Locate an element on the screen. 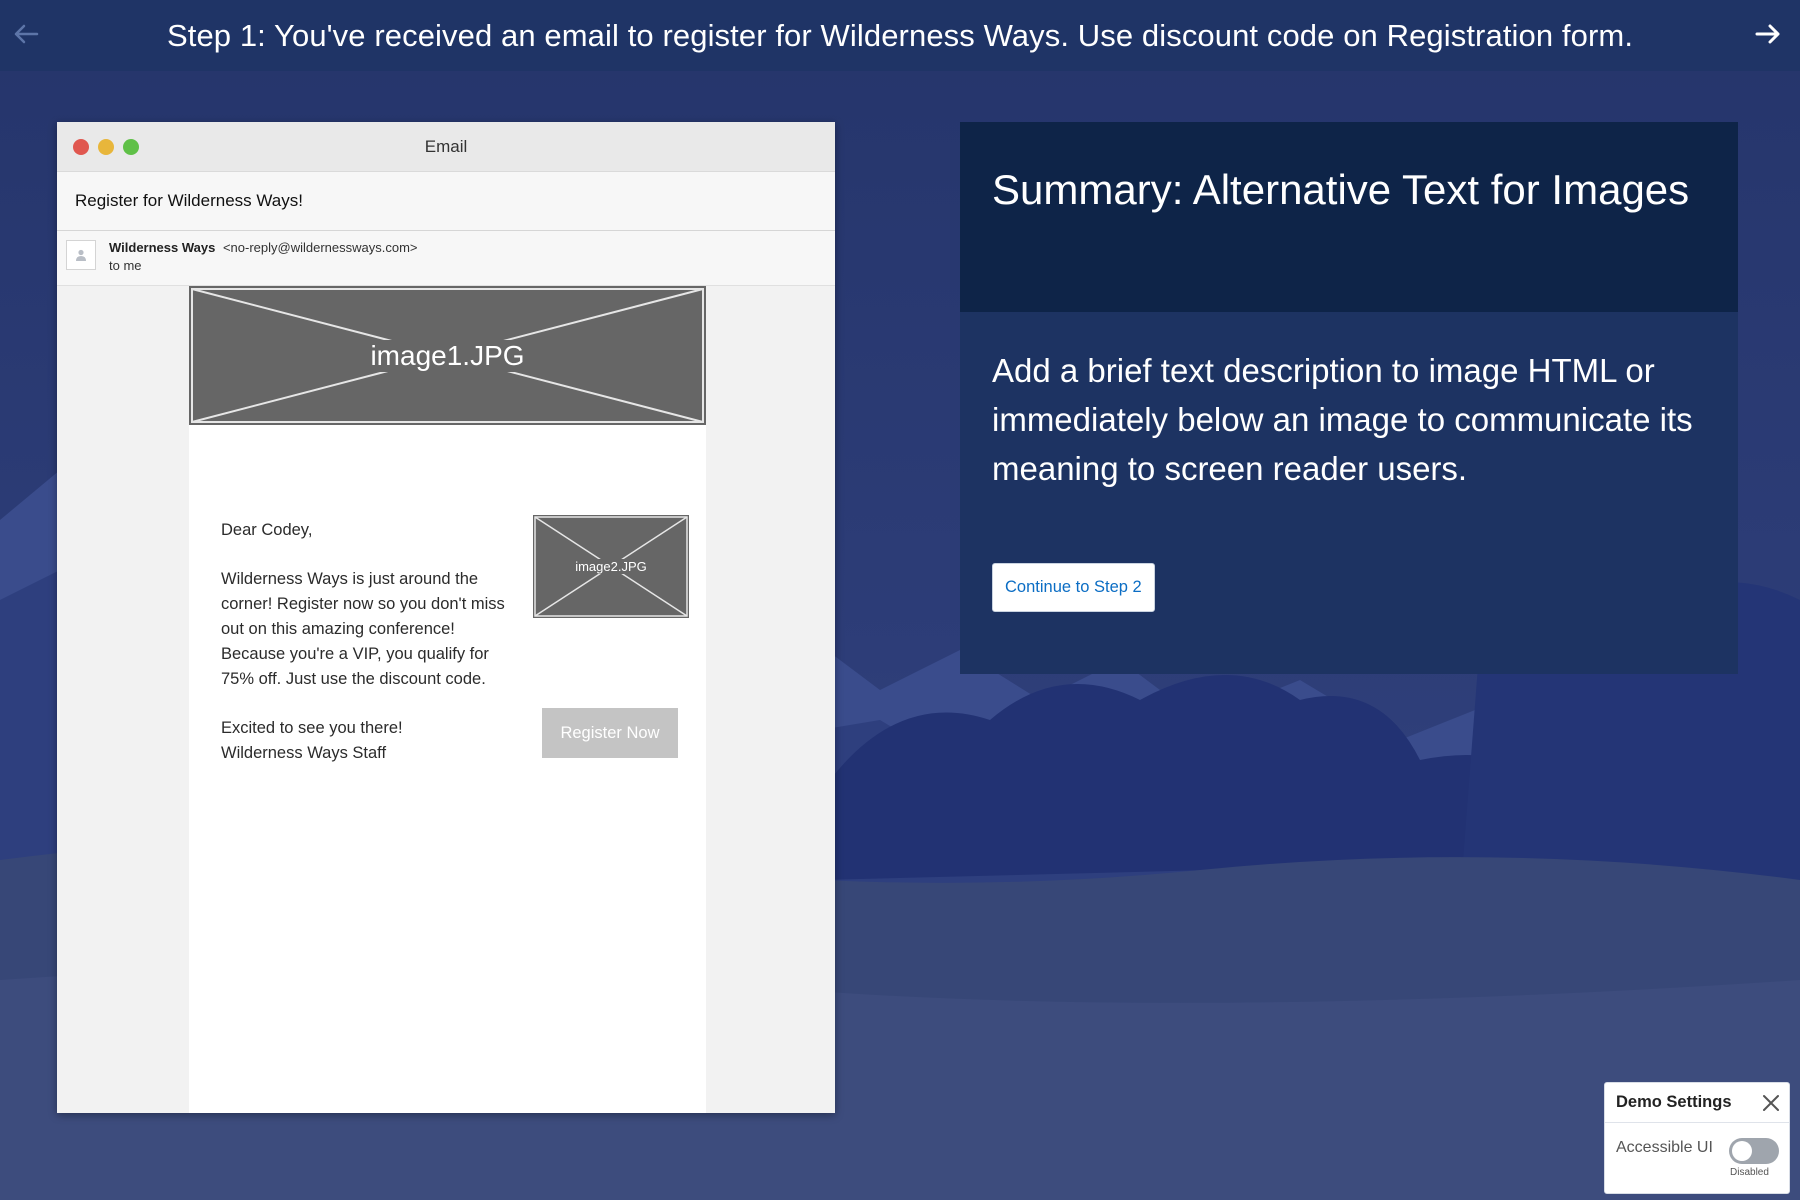  summary-title: Summary: Alternative Text for Images is located at coordinates (1341, 189).